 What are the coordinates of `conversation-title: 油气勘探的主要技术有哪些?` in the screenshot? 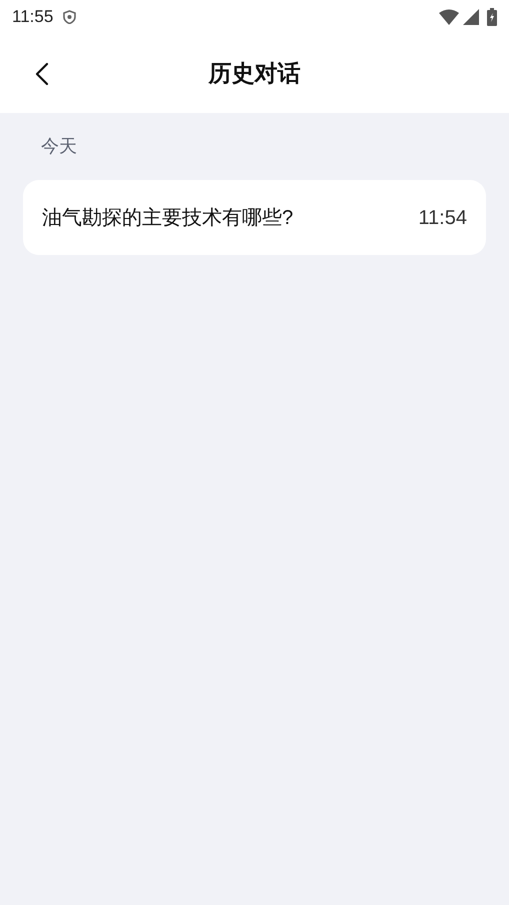 It's located at (168, 218).